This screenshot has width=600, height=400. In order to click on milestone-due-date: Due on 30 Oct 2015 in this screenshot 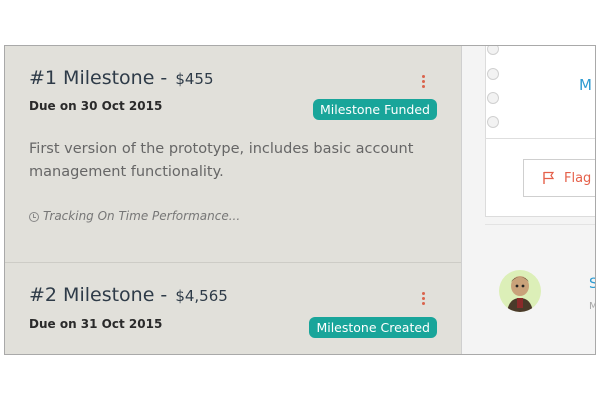, I will do `click(96, 106)`.